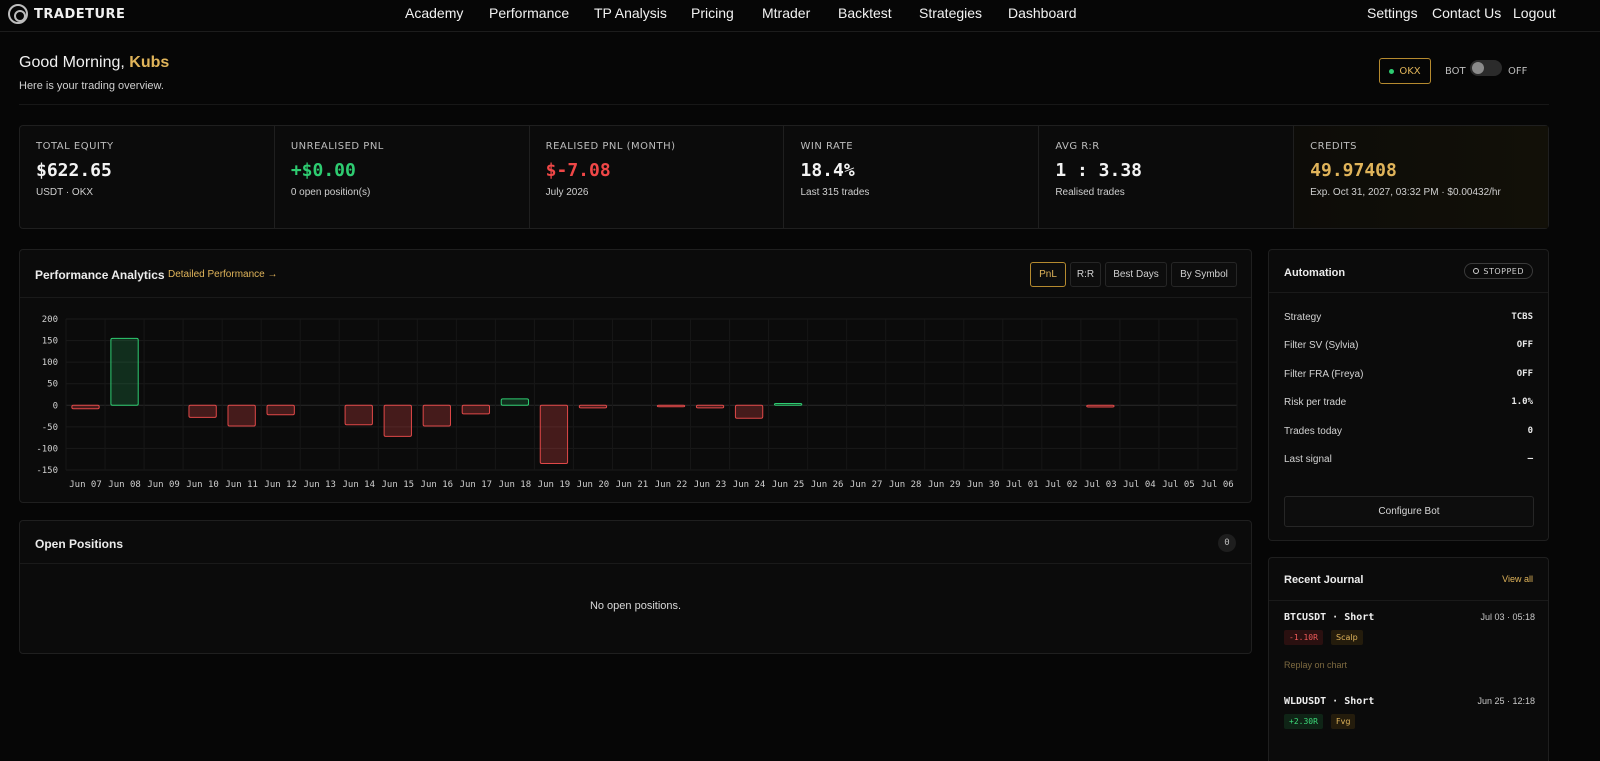  What do you see at coordinates (950, 13) in the screenshot?
I see `nav-strategies: Strategies` at bounding box center [950, 13].